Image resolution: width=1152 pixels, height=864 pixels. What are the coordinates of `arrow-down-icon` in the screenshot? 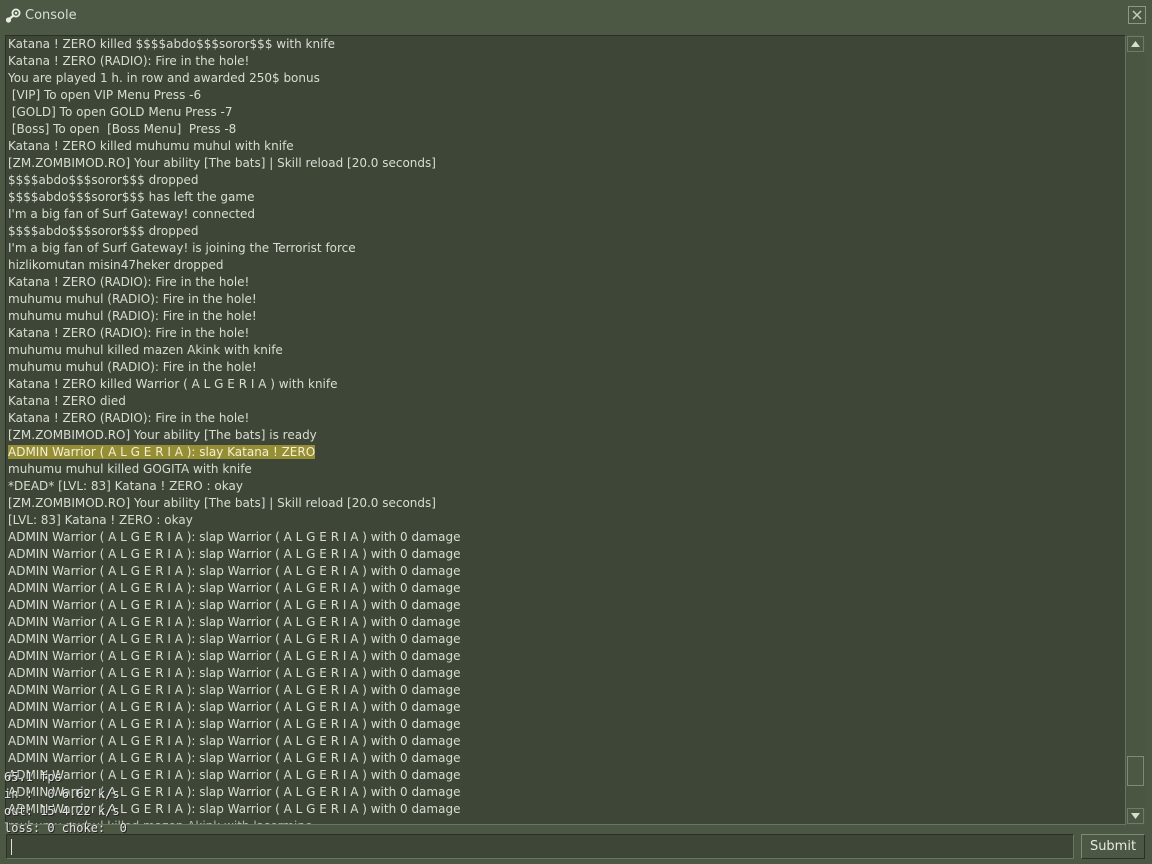 It's located at (1135, 816).